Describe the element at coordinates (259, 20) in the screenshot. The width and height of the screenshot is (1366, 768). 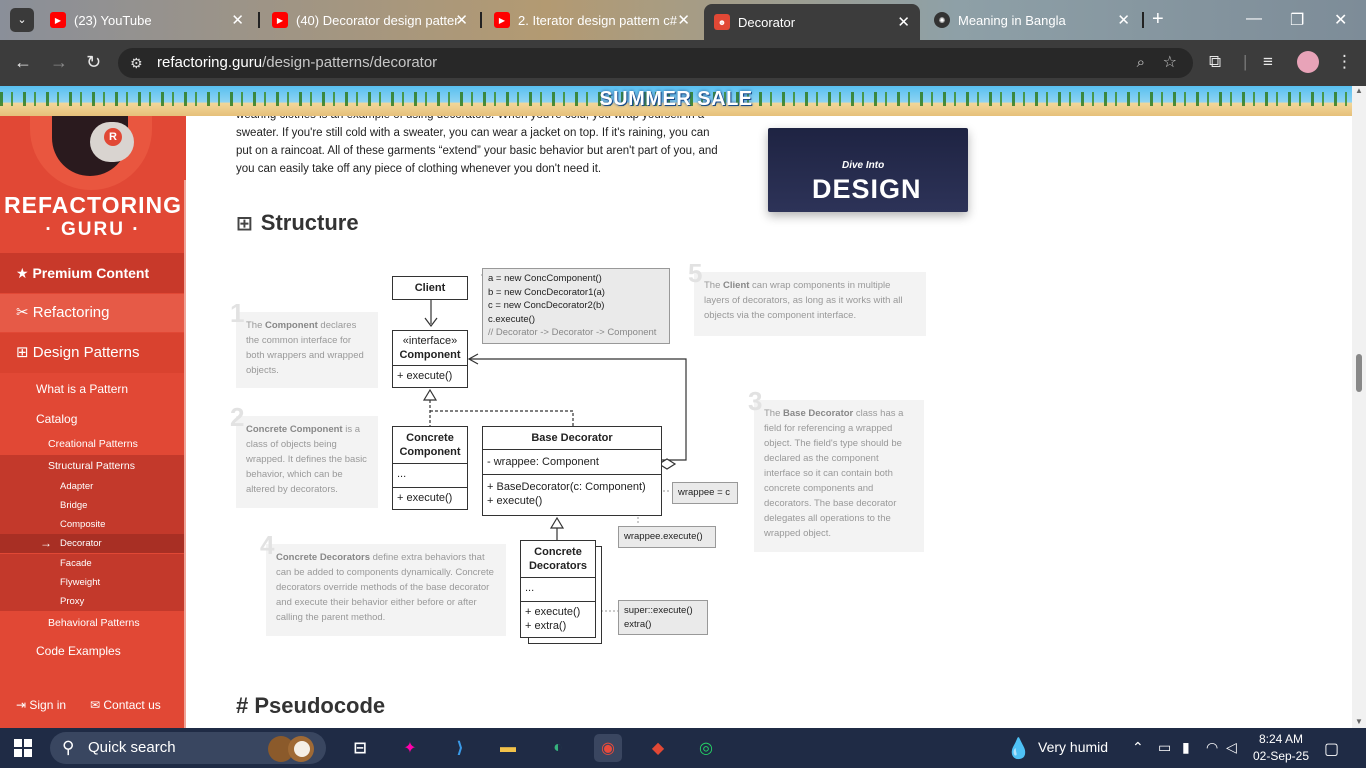
I see `tab-divider` at that location.